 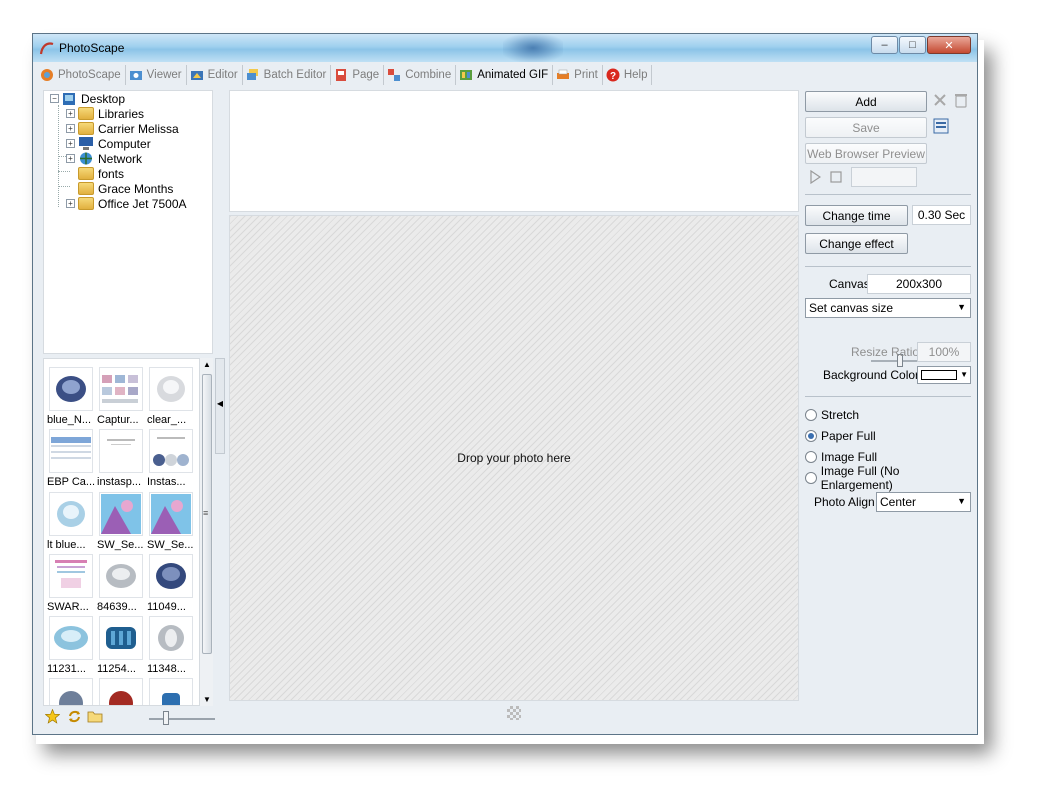 I want to click on fit-option-paper-full: Paper Full, so click(x=840, y=436).